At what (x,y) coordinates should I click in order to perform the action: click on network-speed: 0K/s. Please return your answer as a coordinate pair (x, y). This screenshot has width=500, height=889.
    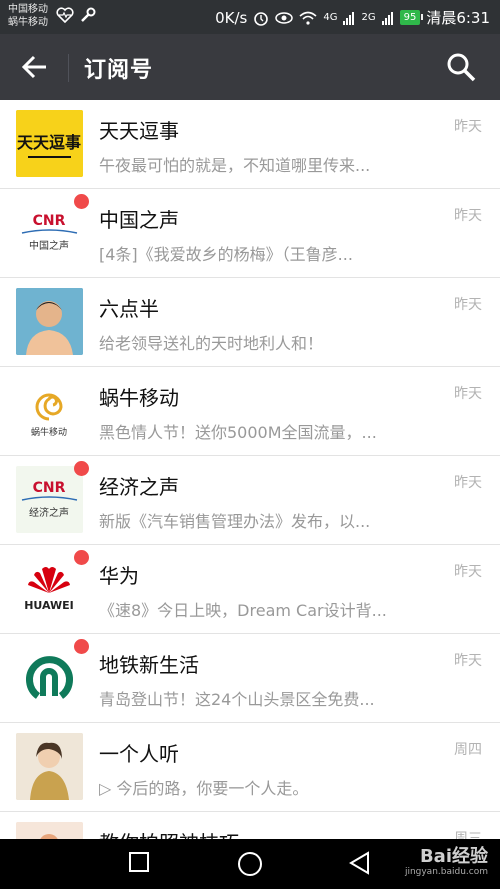
    Looking at the image, I should click on (231, 17).